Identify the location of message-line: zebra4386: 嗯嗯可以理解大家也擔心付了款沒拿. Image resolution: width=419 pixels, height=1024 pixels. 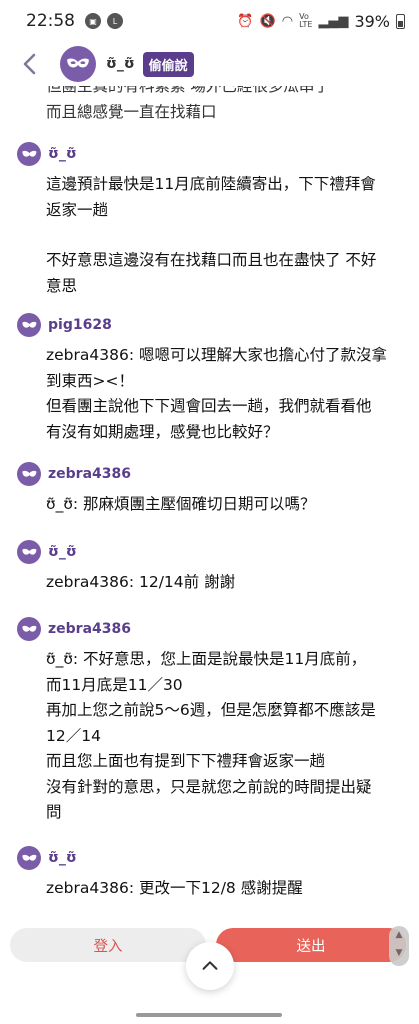
(216, 355).